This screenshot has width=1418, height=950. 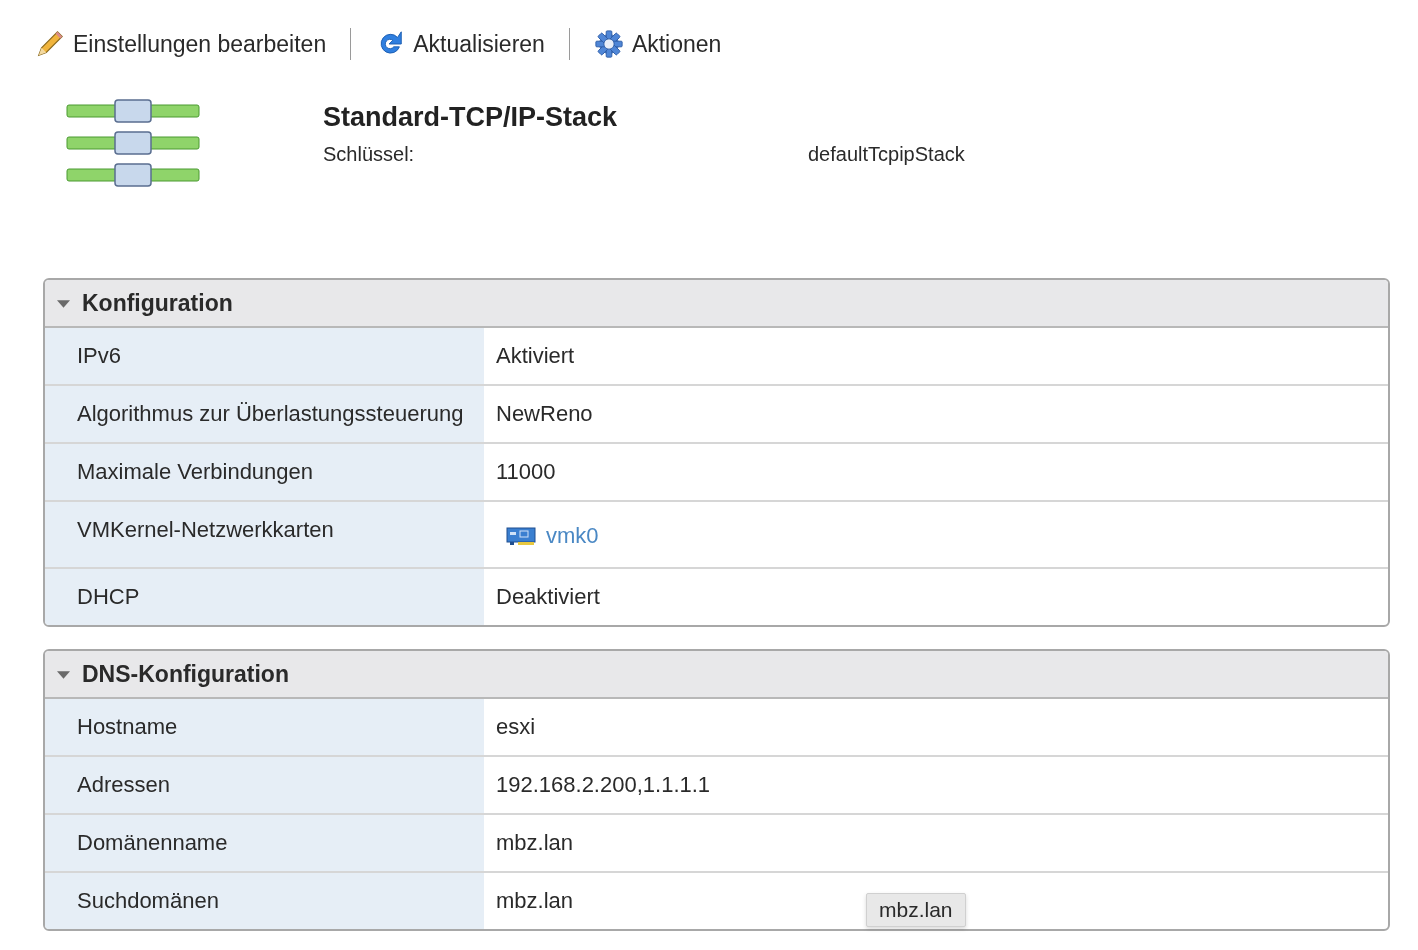 I want to click on key-value: defaultTcpipStack, so click(x=886, y=154).